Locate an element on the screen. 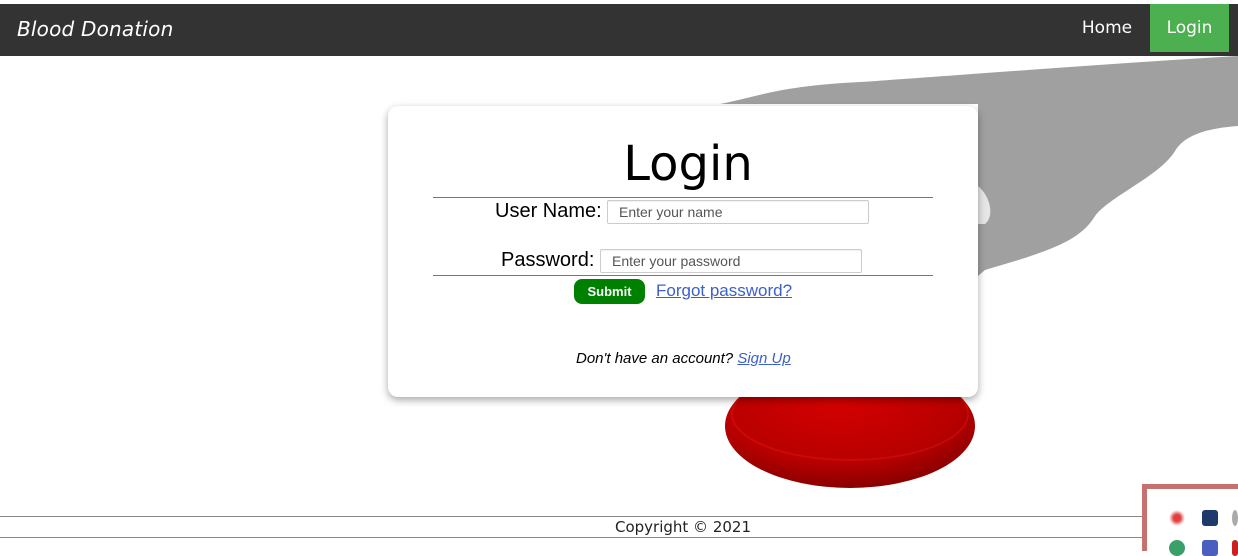 This screenshot has height=556, width=1238. red-bug-icon is located at coordinates (1177, 518).